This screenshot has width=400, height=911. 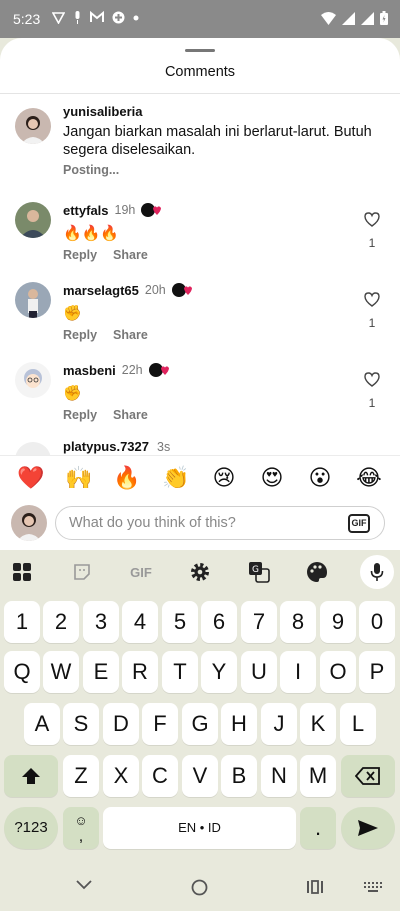 What do you see at coordinates (101, 290) in the screenshot?
I see `comment-username: marselagt65` at bounding box center [101, 290].